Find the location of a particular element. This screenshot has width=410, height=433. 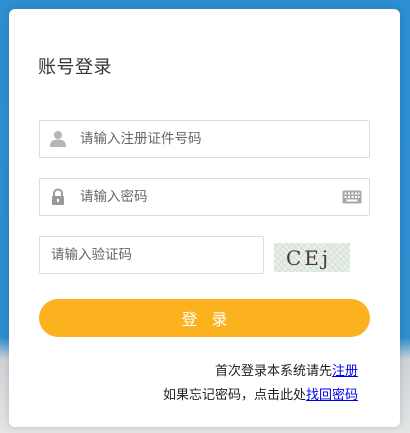

captcha-image: CEj 4 is located at coordinates (312, 257).